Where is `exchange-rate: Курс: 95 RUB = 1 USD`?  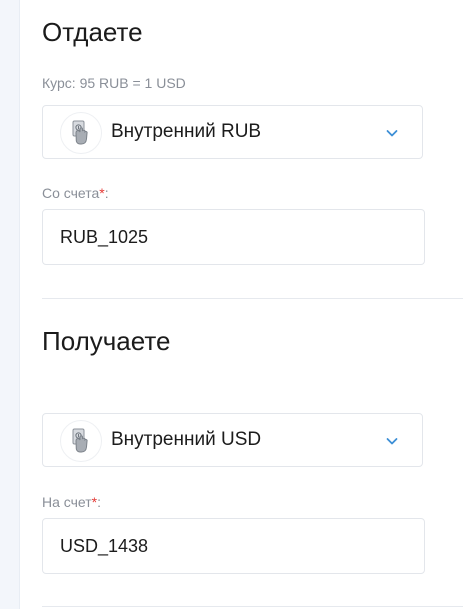
exchange-rate: Курс: 95 RUB = 1 USD is located at coordinates (114, 83).